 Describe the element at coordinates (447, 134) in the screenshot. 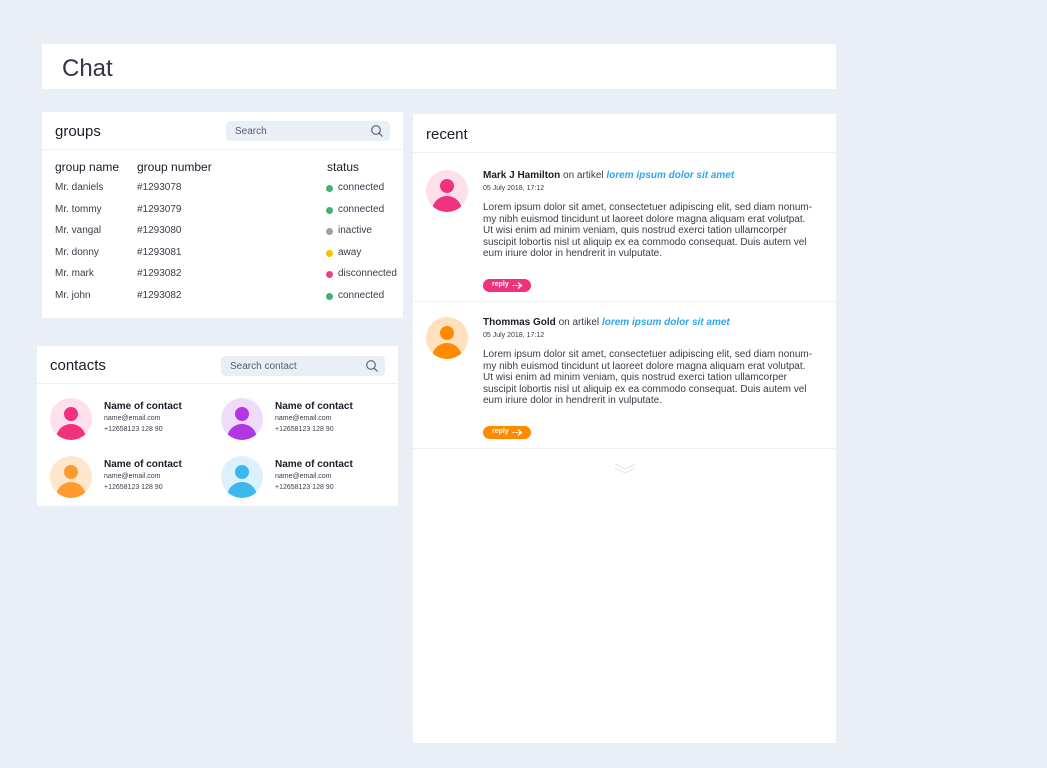

I see `recent-title: recent` at that location.